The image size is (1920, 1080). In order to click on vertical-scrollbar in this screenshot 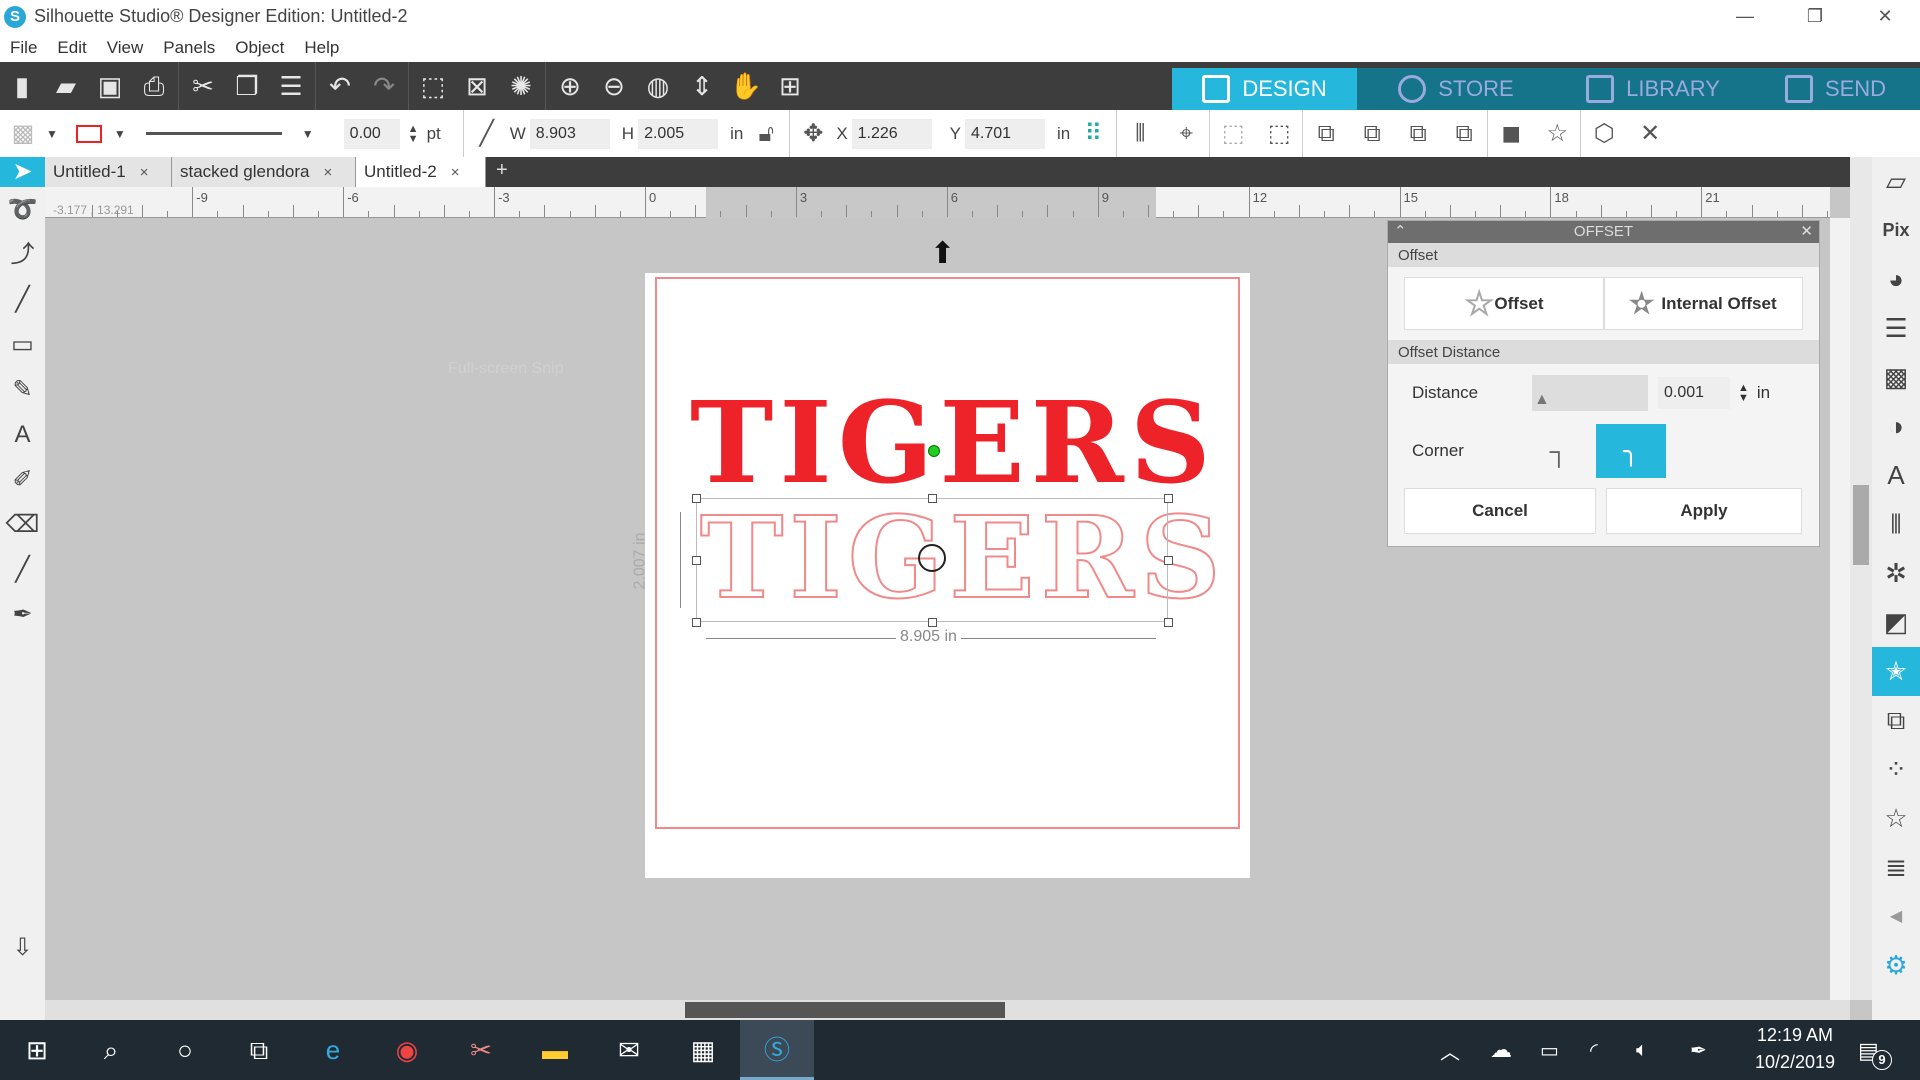, I will do `click(1861, 578)`.